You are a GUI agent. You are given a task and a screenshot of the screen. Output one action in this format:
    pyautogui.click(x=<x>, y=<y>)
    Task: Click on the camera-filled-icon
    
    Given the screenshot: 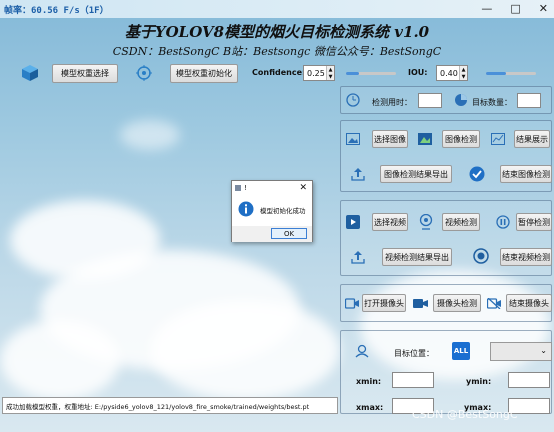 What is the action you would take?
    pyautogui.click(x=420, y=303)
    